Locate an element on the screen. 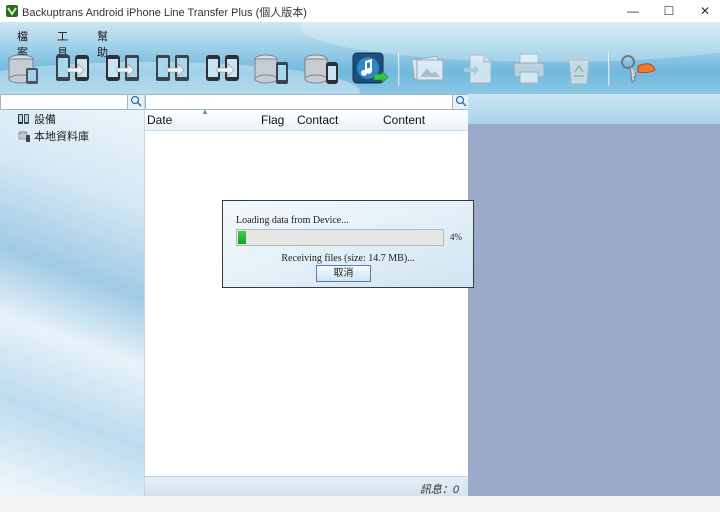 This screenshot has width=720, height=512. delete-recycle-icon is located at coordinates (579, 69).